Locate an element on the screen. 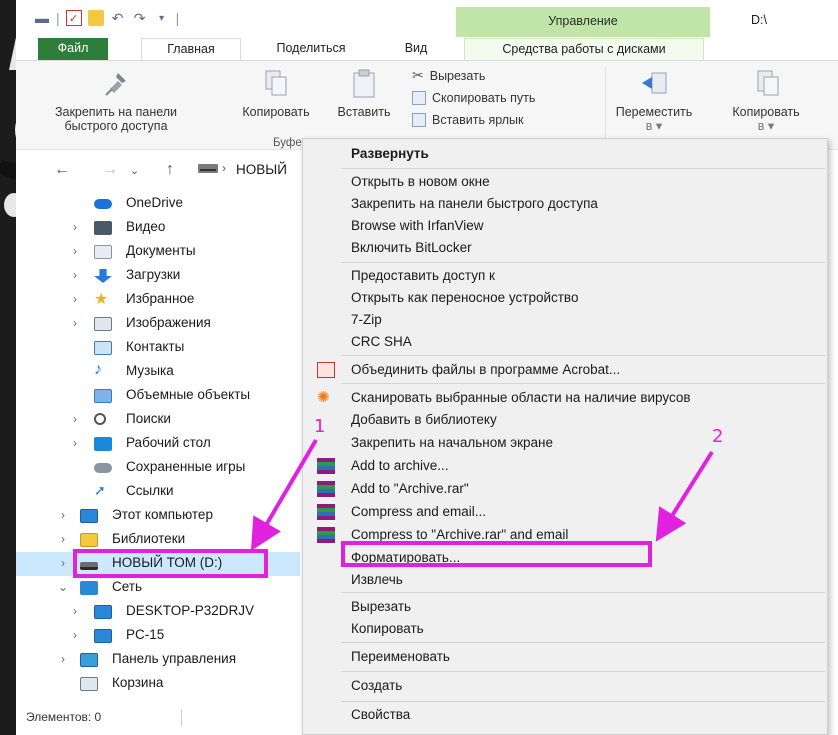  menu-item-label: Свойства is located at coordinates (381, 714).